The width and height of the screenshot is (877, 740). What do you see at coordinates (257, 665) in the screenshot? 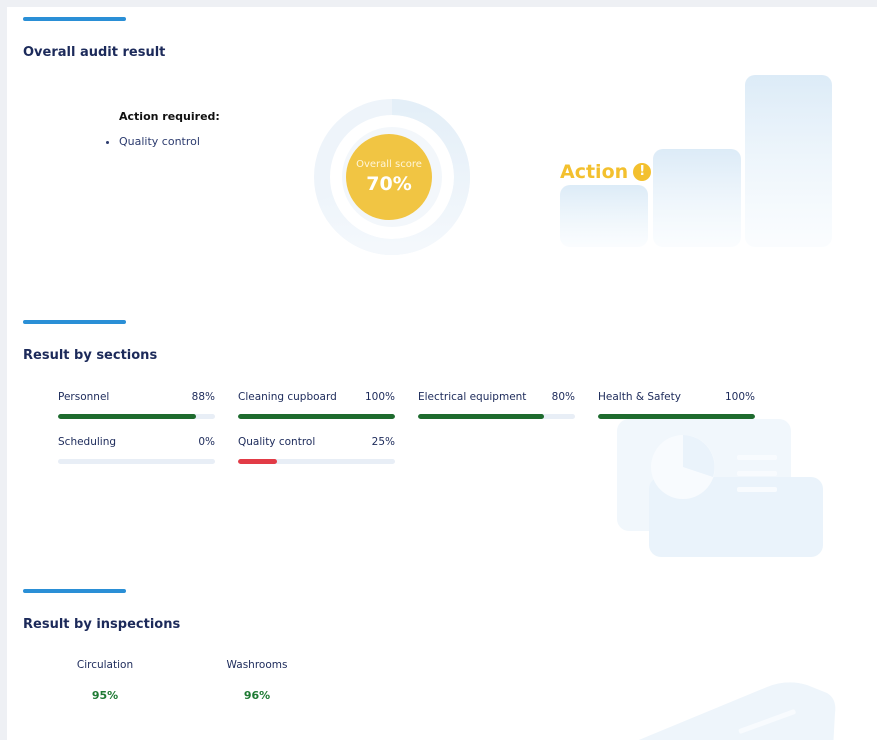
I see `inspection-name: Washrooms` at bounding box center [257, 665].